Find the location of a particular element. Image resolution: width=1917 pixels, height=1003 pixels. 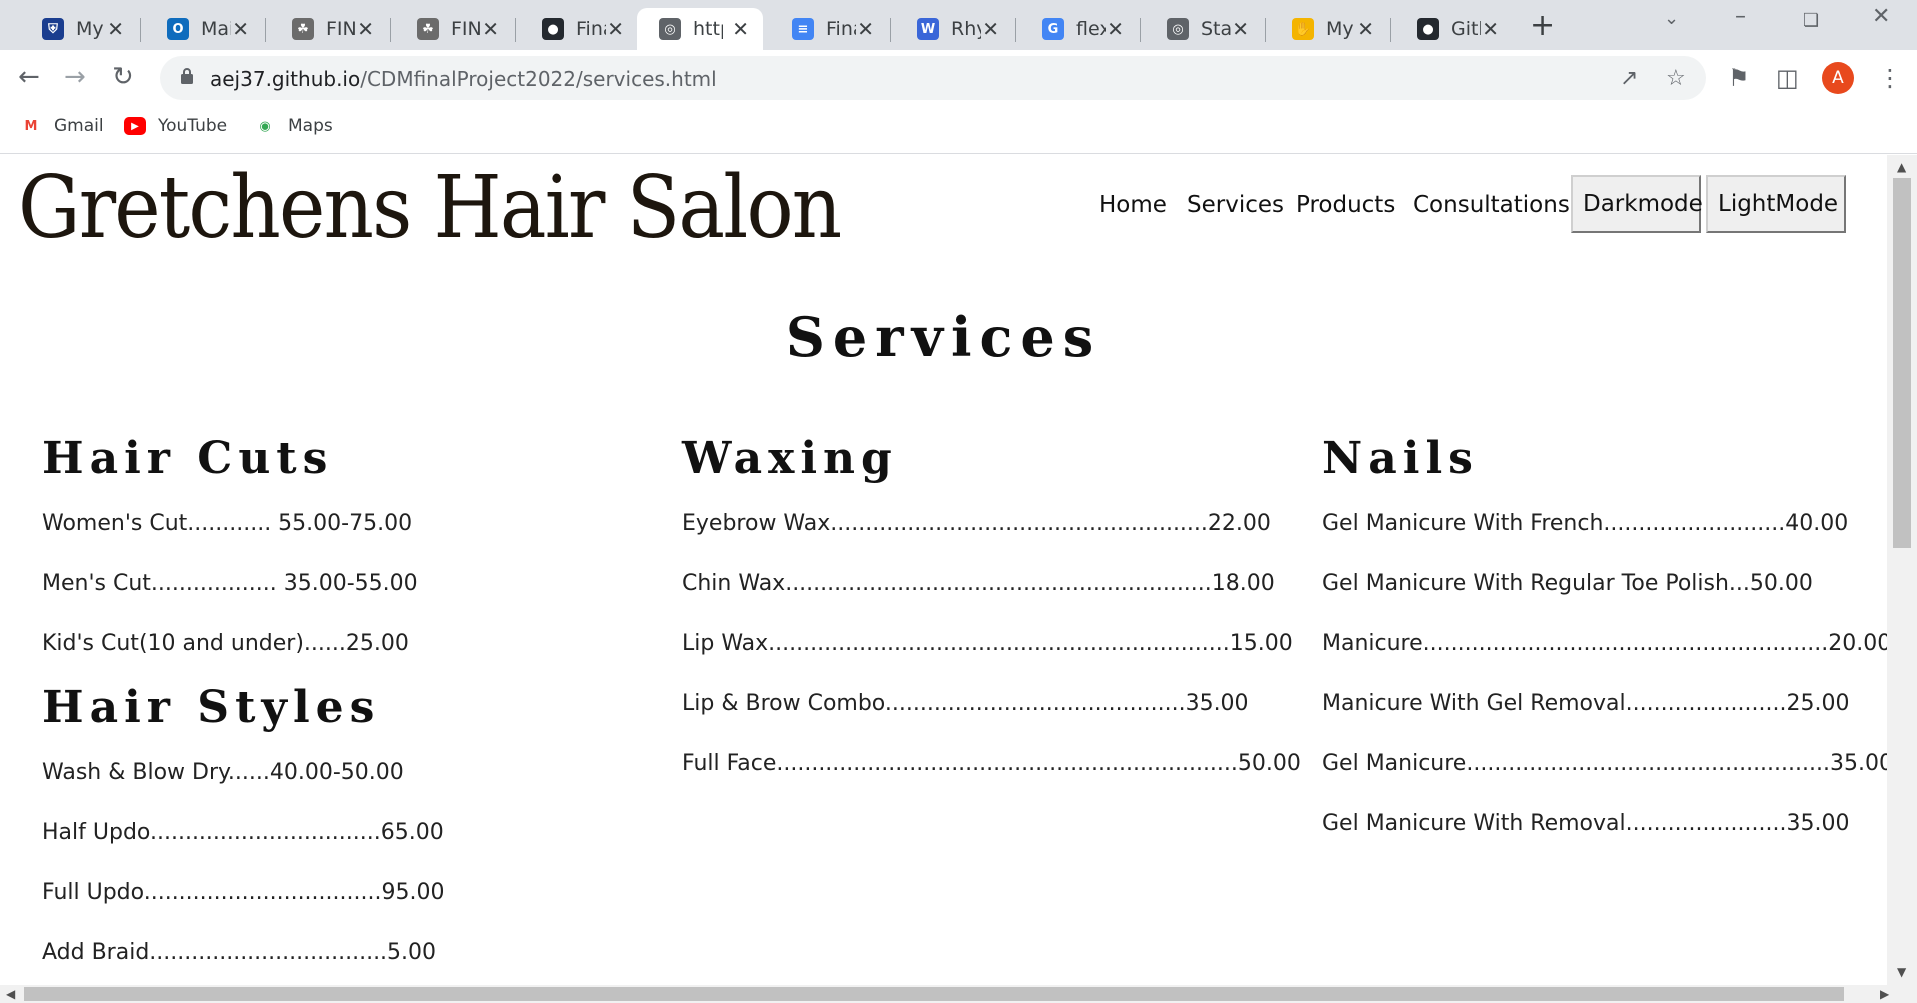

lightmode-button: LightMode is located at coordinates (1776, 204).